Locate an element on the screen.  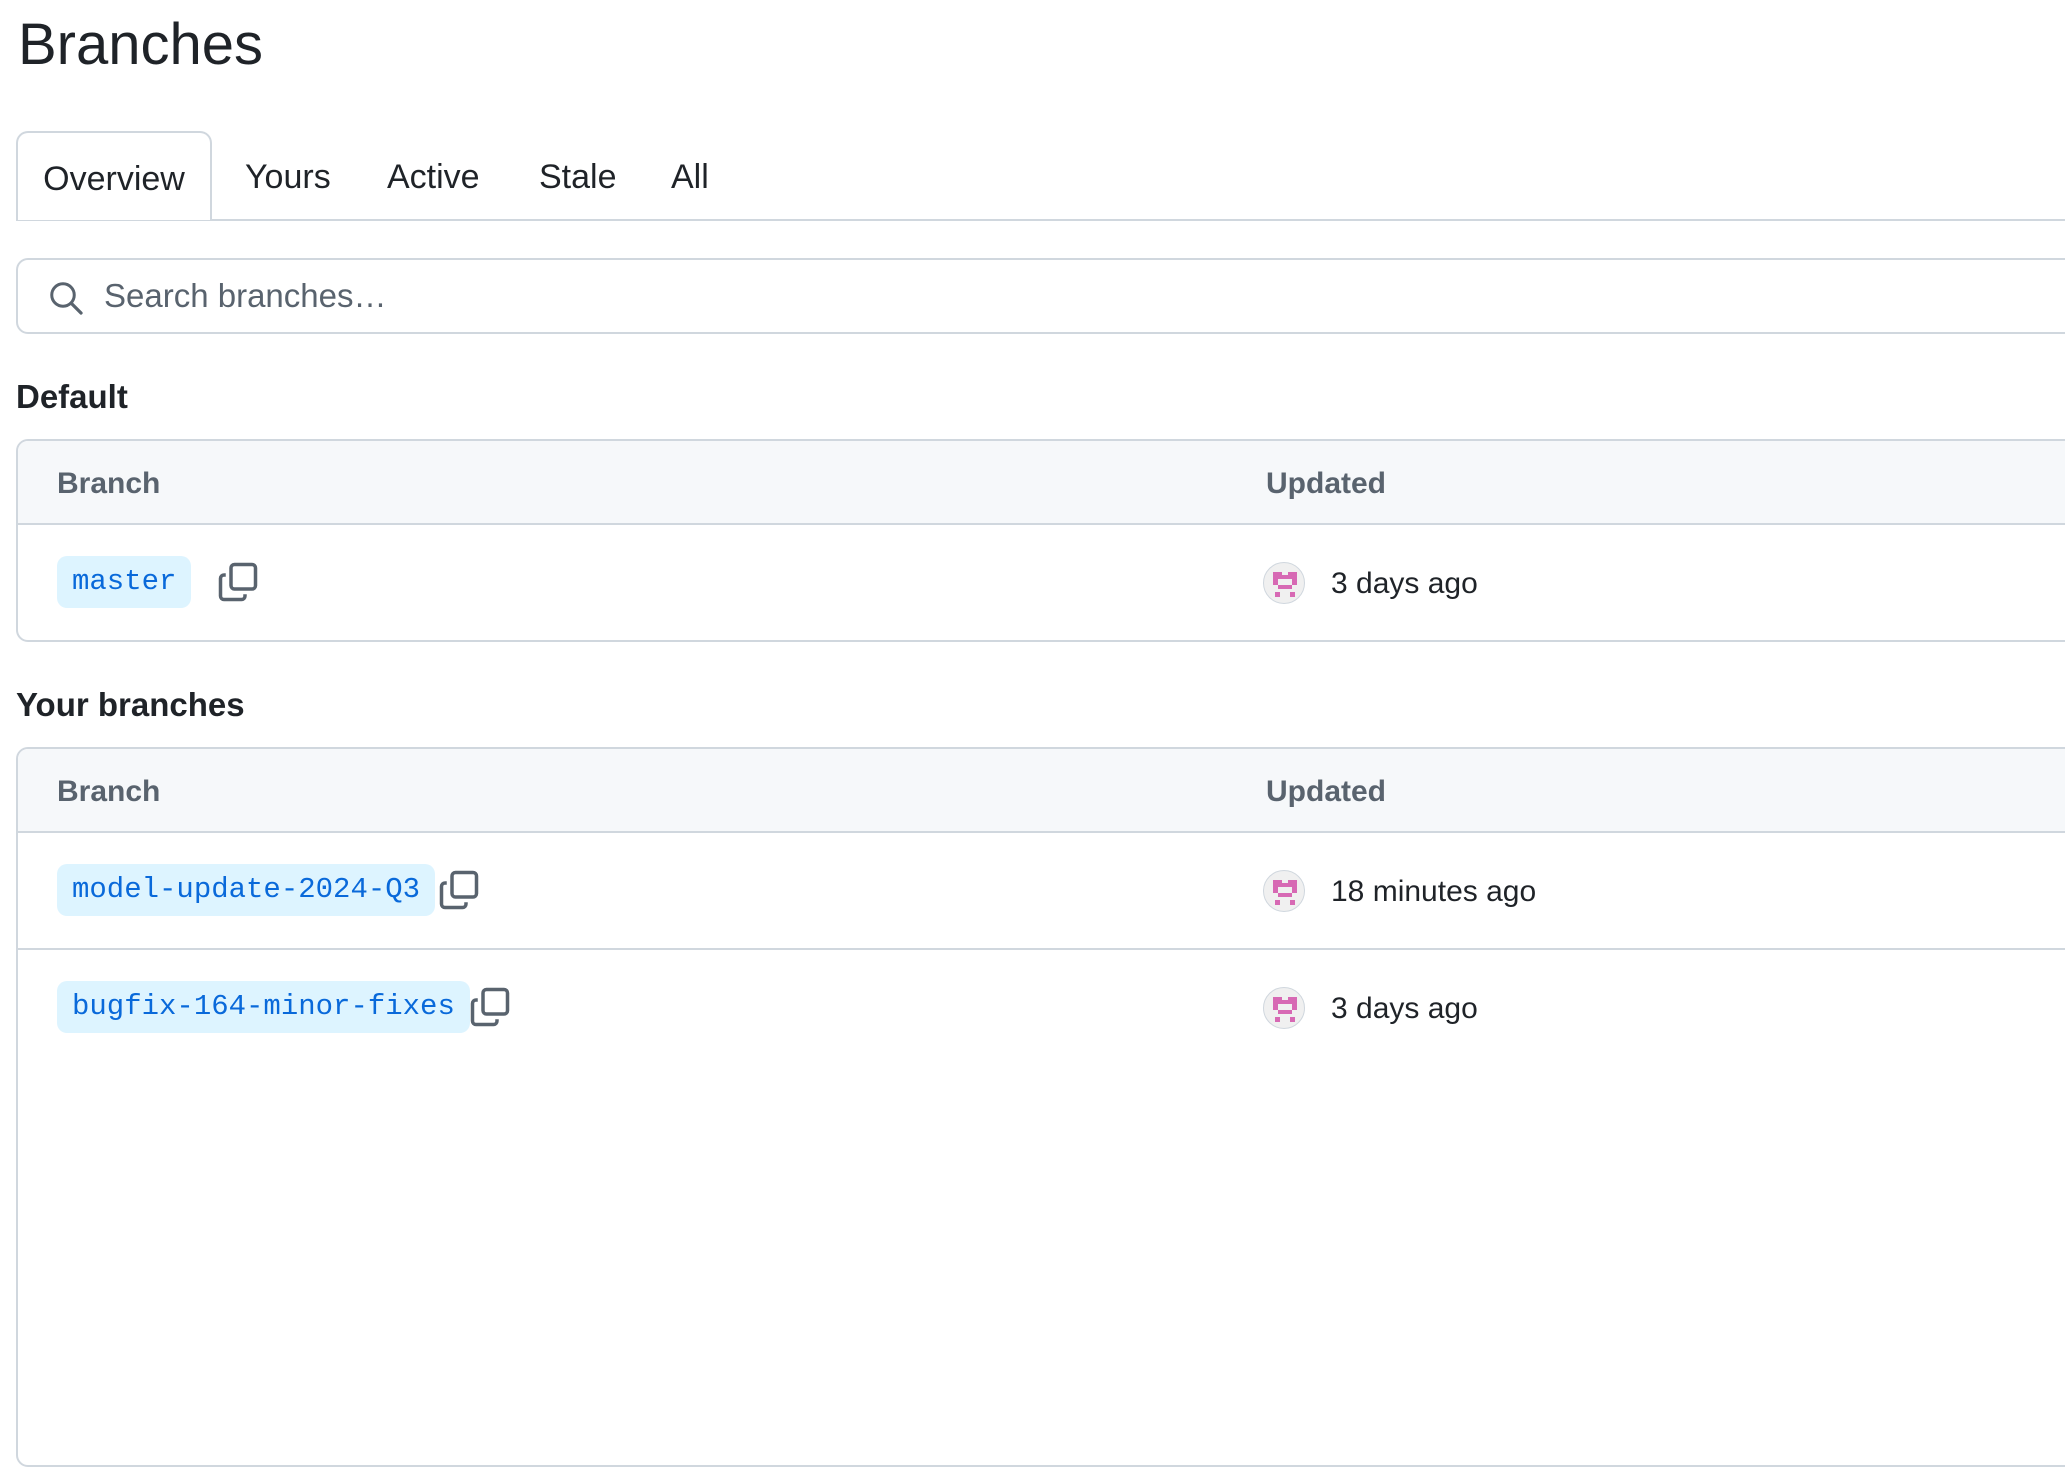
tab-overview: Overview is located at coordinates (114, 175).